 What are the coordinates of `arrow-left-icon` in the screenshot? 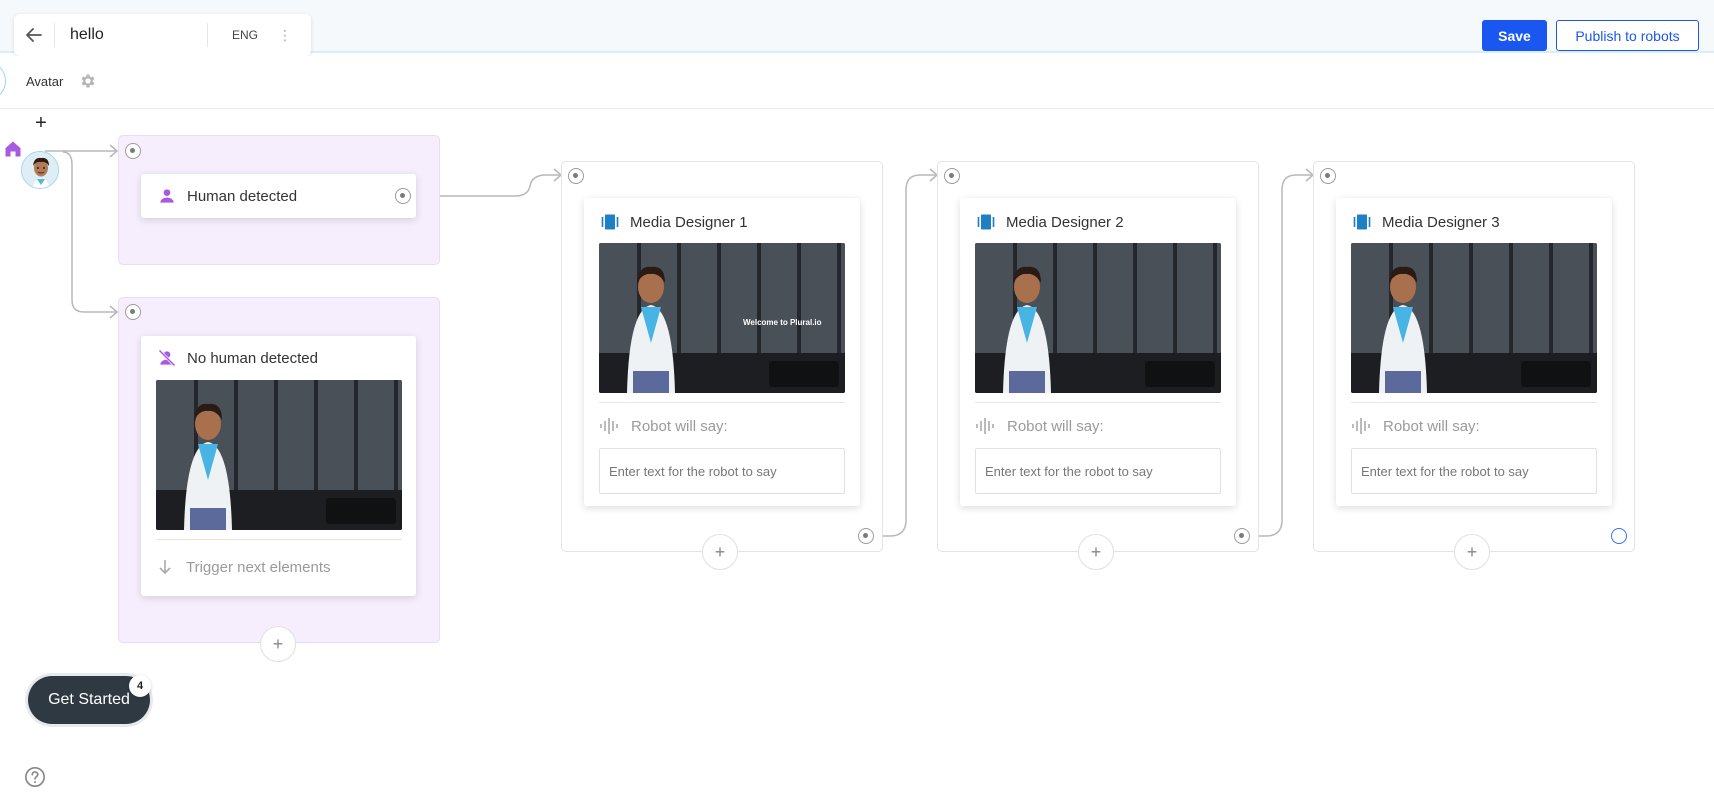 It's located at (34, 35).